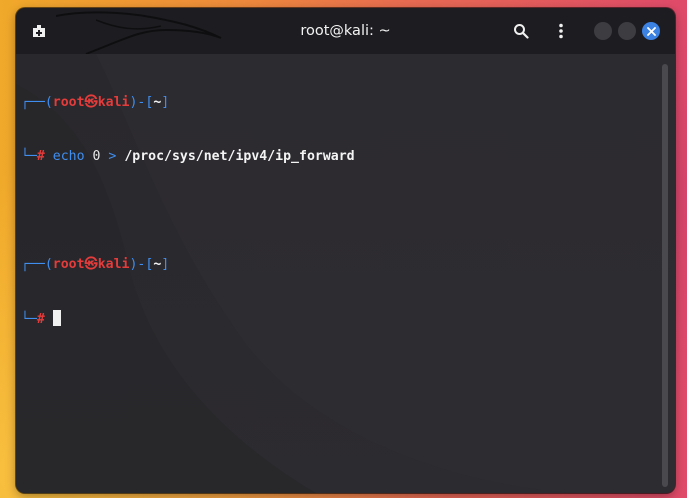 The height and width of the screenshot is (498, 687). Describe the element at coordinates (96, 156) in the screenshot. I see `command-arg: 0` at that location.